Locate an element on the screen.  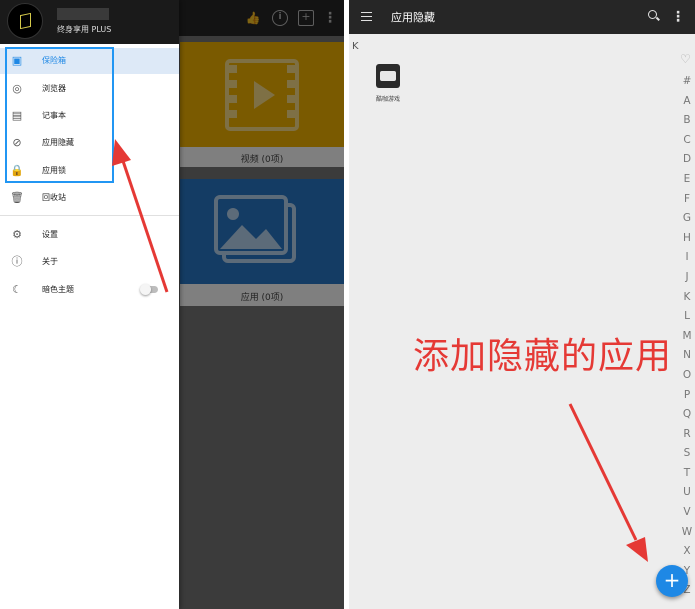
index-letter: K is located at coordinates (687, 298).